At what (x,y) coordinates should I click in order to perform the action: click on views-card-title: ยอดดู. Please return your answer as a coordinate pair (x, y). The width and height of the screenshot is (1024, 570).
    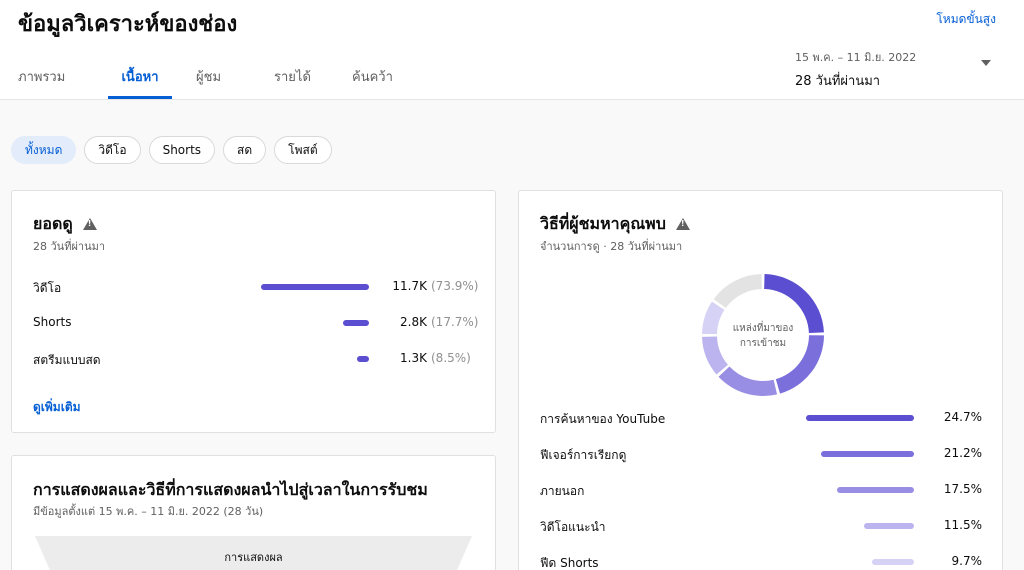
    Looking at the image, I should click on (65, 224).